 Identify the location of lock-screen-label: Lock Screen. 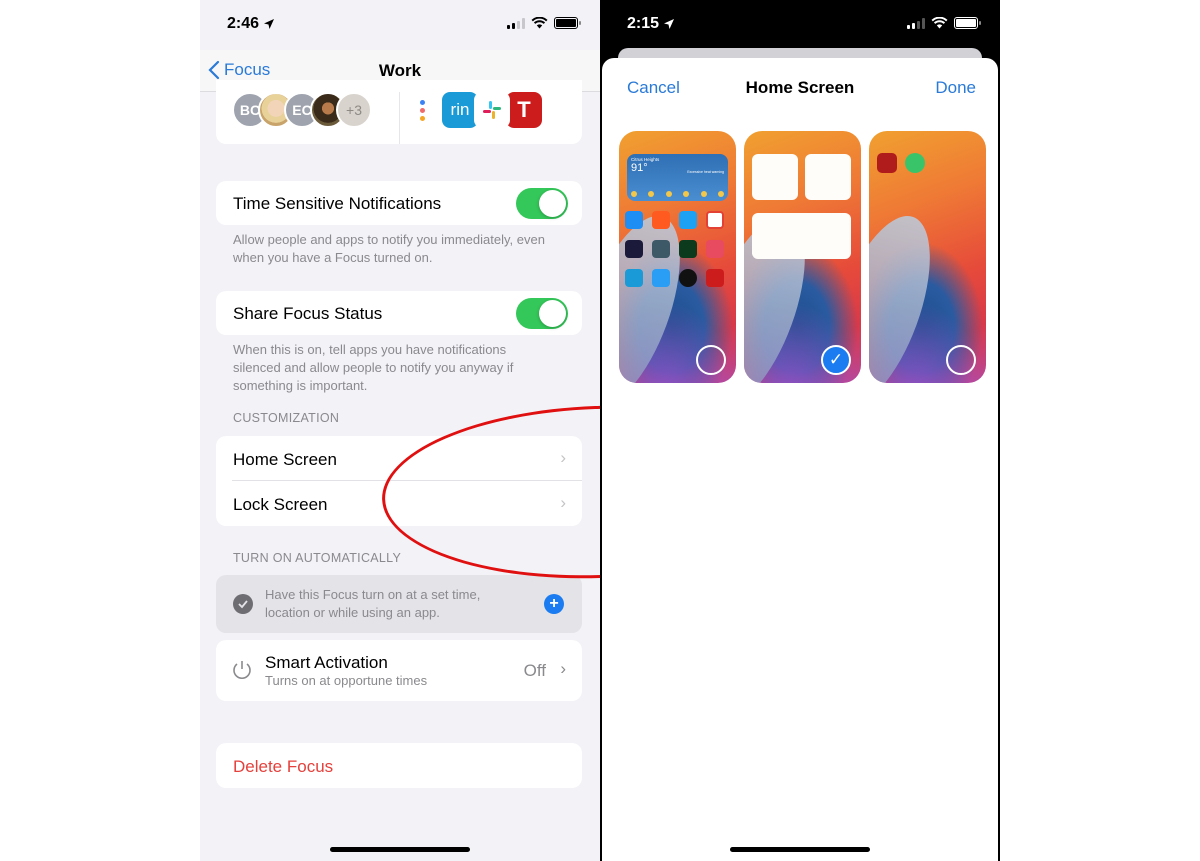
(280, 504).